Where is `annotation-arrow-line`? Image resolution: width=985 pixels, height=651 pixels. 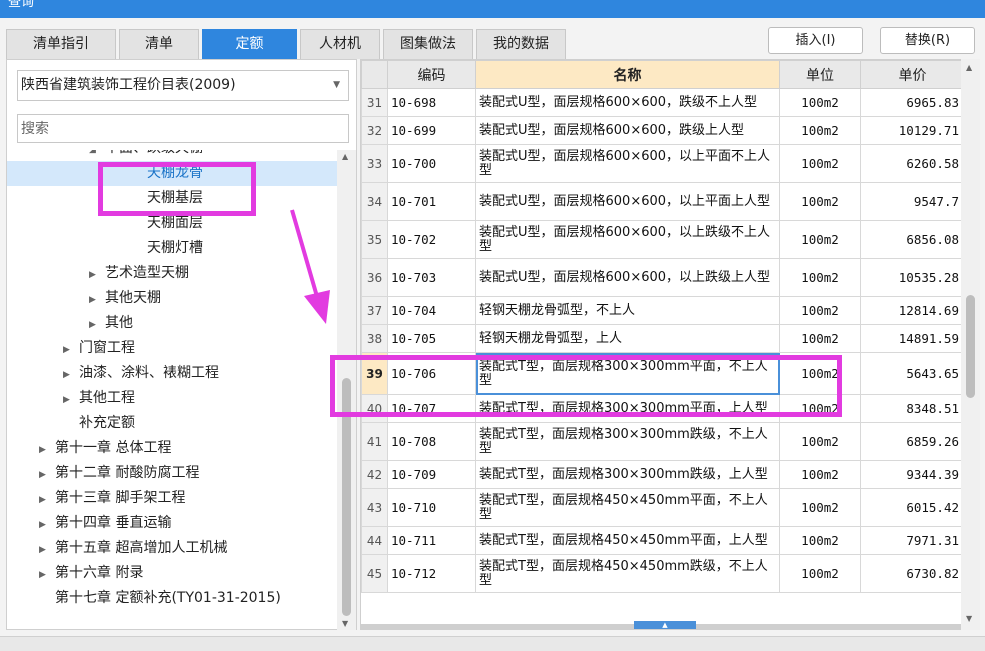 annotation-arrow-line is located at coordinates (305, 255).